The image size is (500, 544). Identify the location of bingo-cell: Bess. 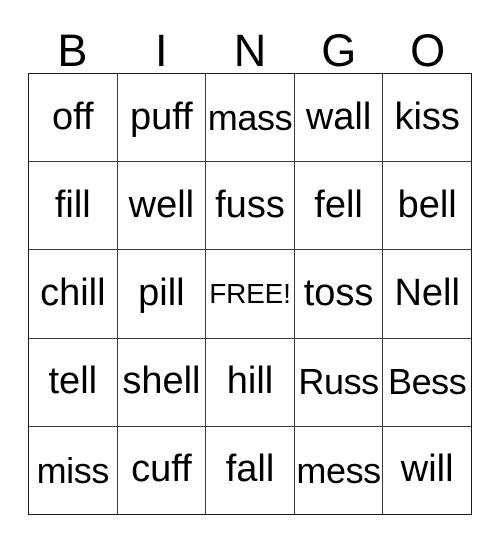
(426, 382).